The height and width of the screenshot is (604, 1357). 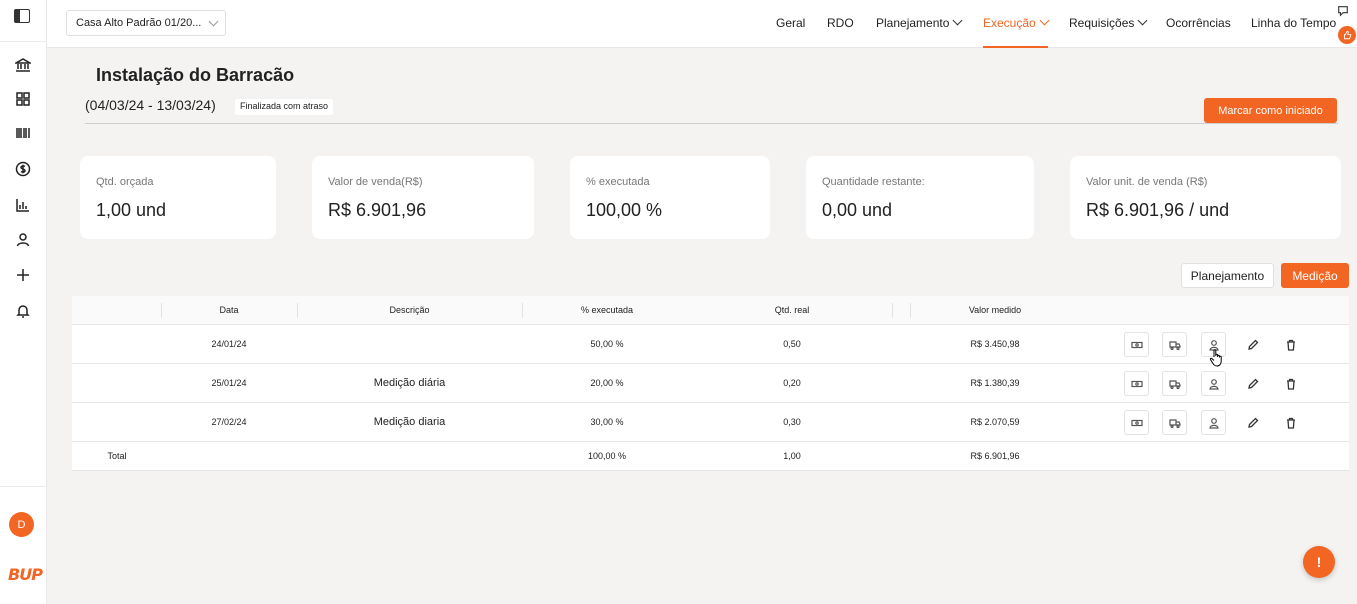 I want to click on cell-qtd-real: 0,20, so click(x=792, y=383).